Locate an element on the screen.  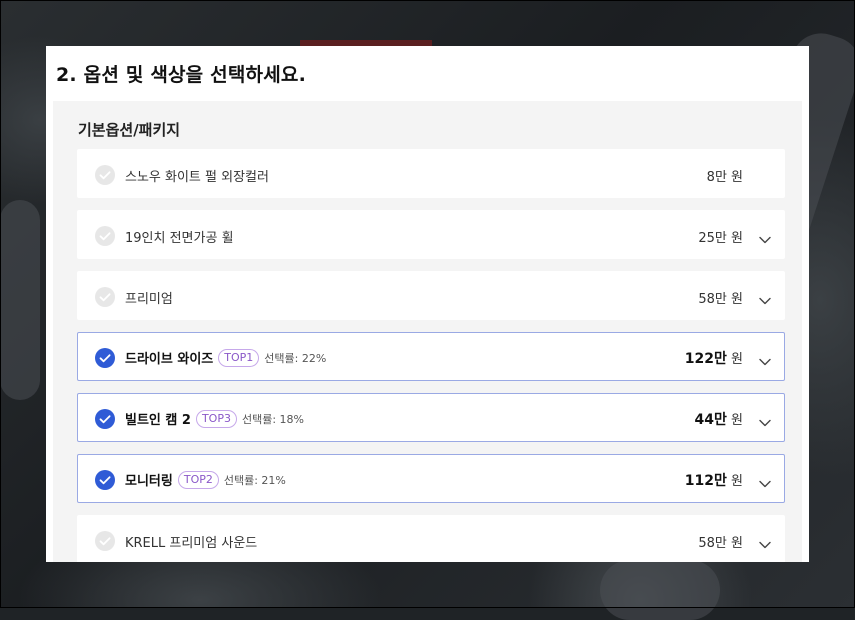
rank-badge: TOP3 is located at coordinates (216, 418).